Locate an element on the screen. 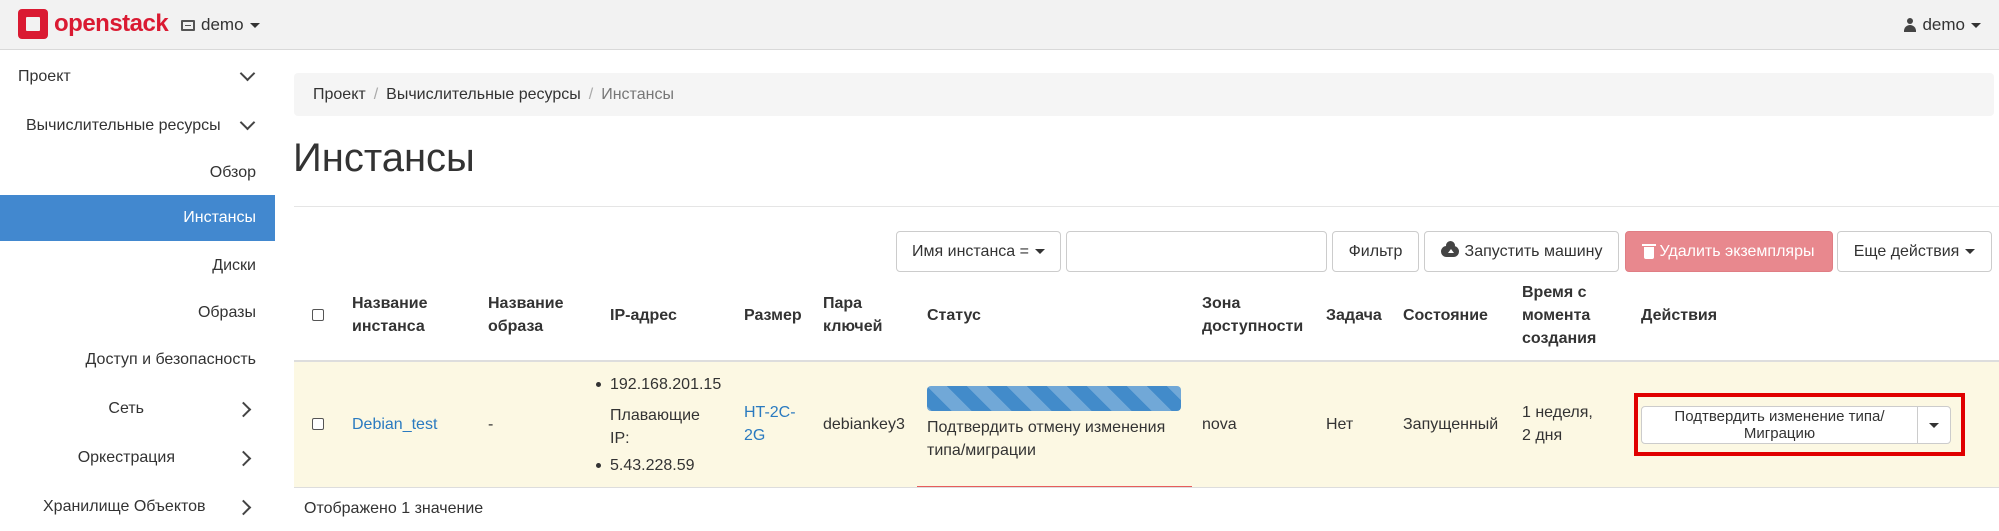 The image size is (1999, 531). brand-name: openstack is located at coordinates (111, 23).